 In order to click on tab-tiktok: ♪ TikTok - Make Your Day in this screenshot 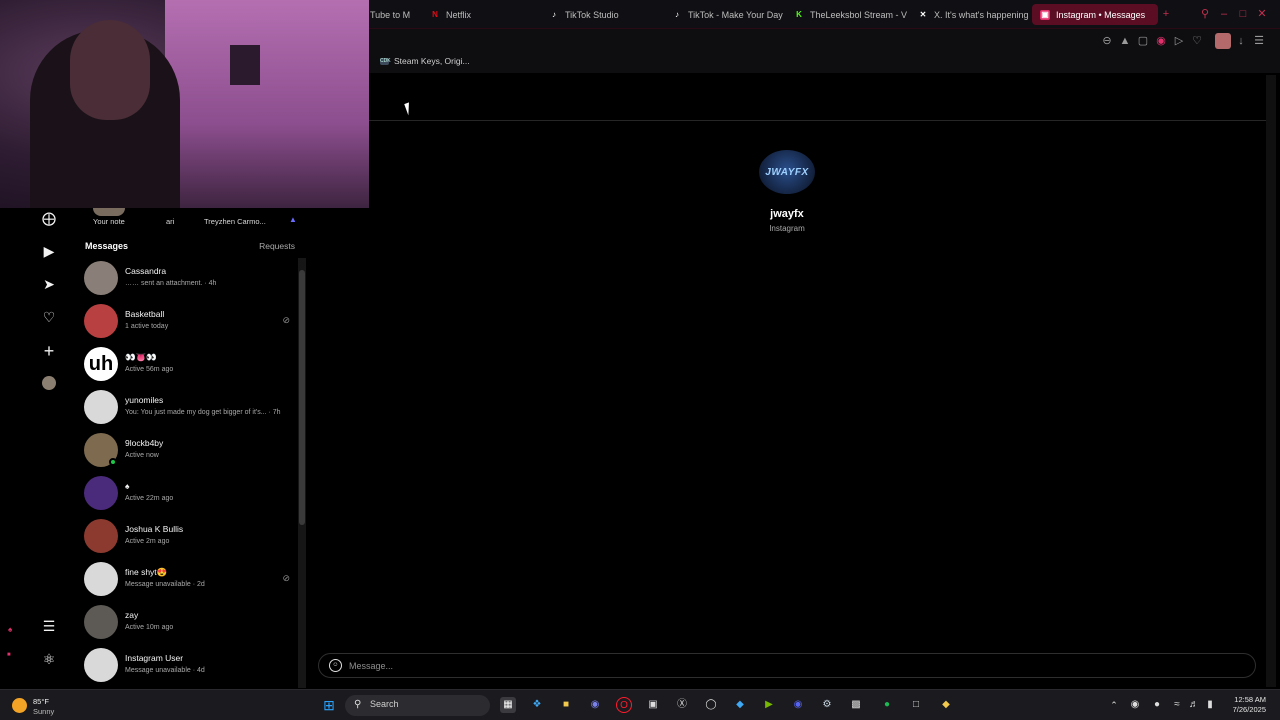, I will do `click(724, 14)`.